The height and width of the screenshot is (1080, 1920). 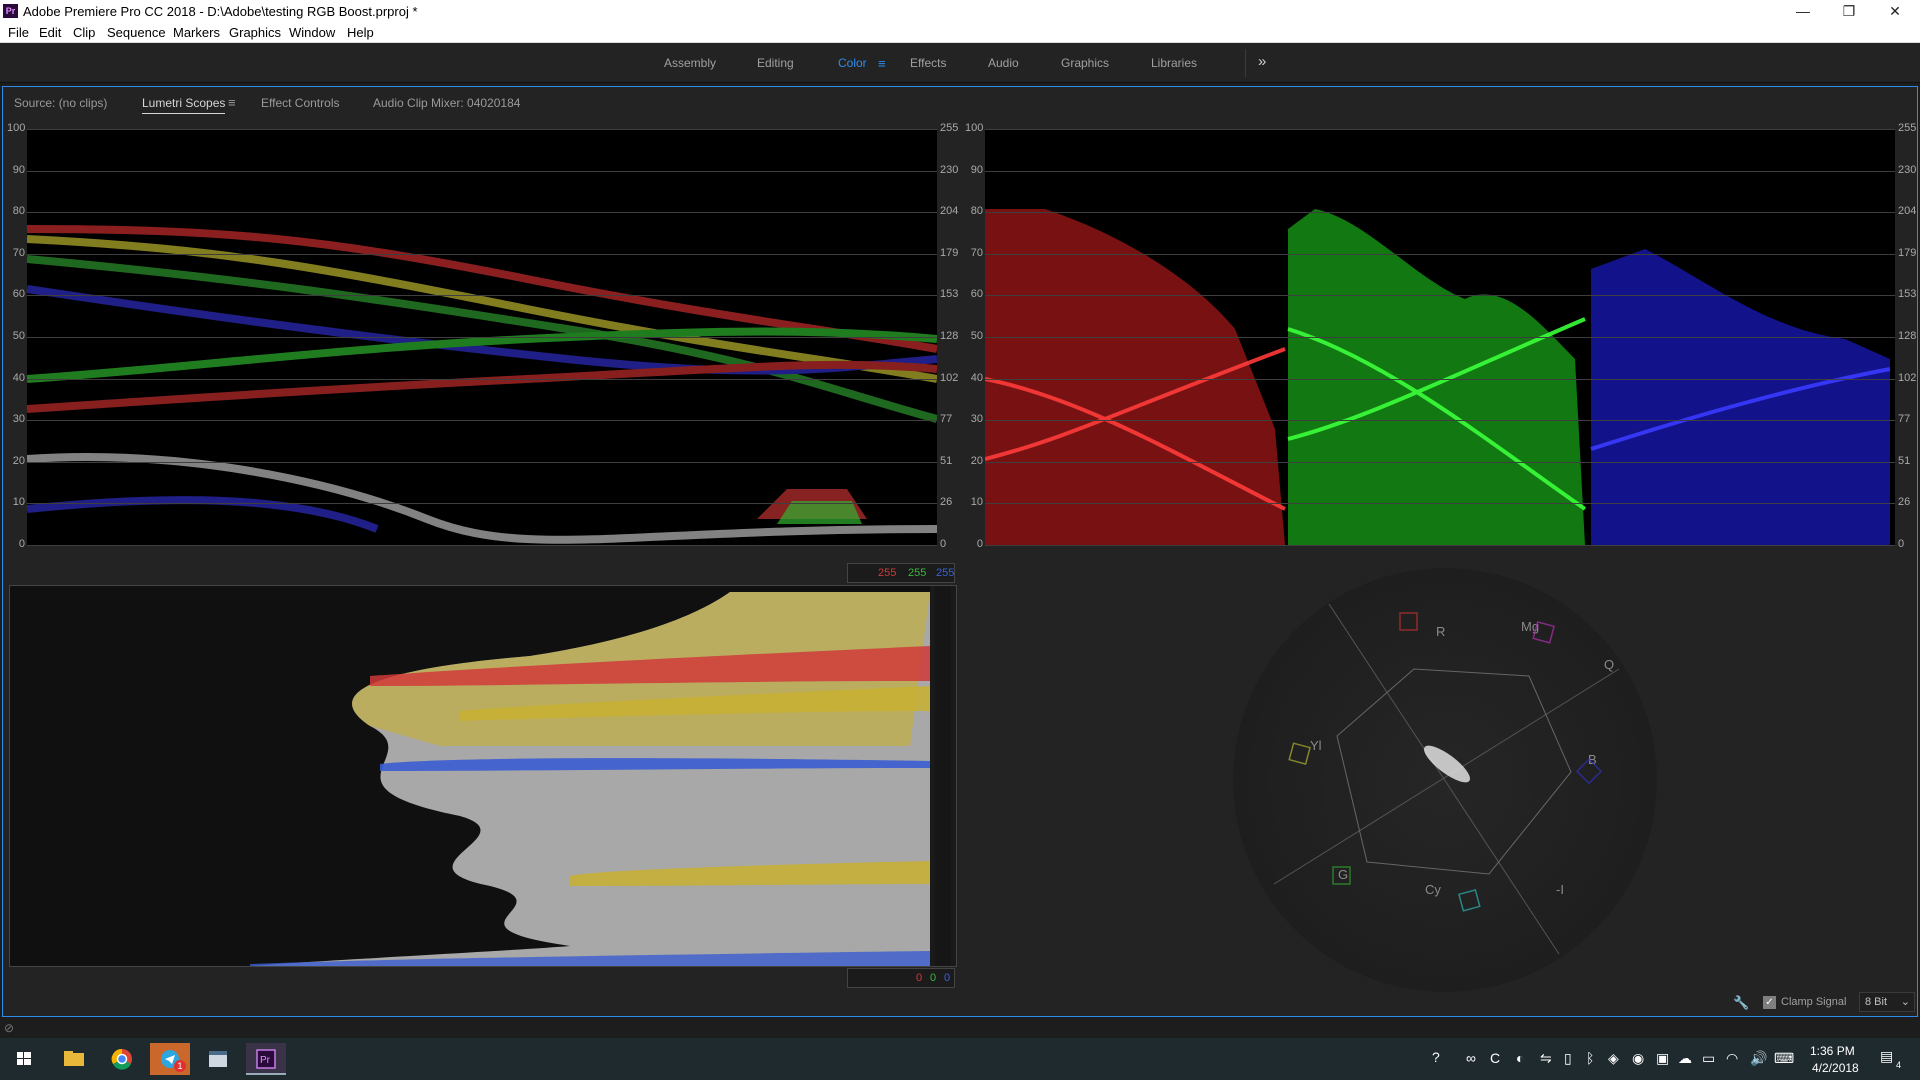 I want to click on wifi-icon: ◠, so click(x=1732, y=1058).